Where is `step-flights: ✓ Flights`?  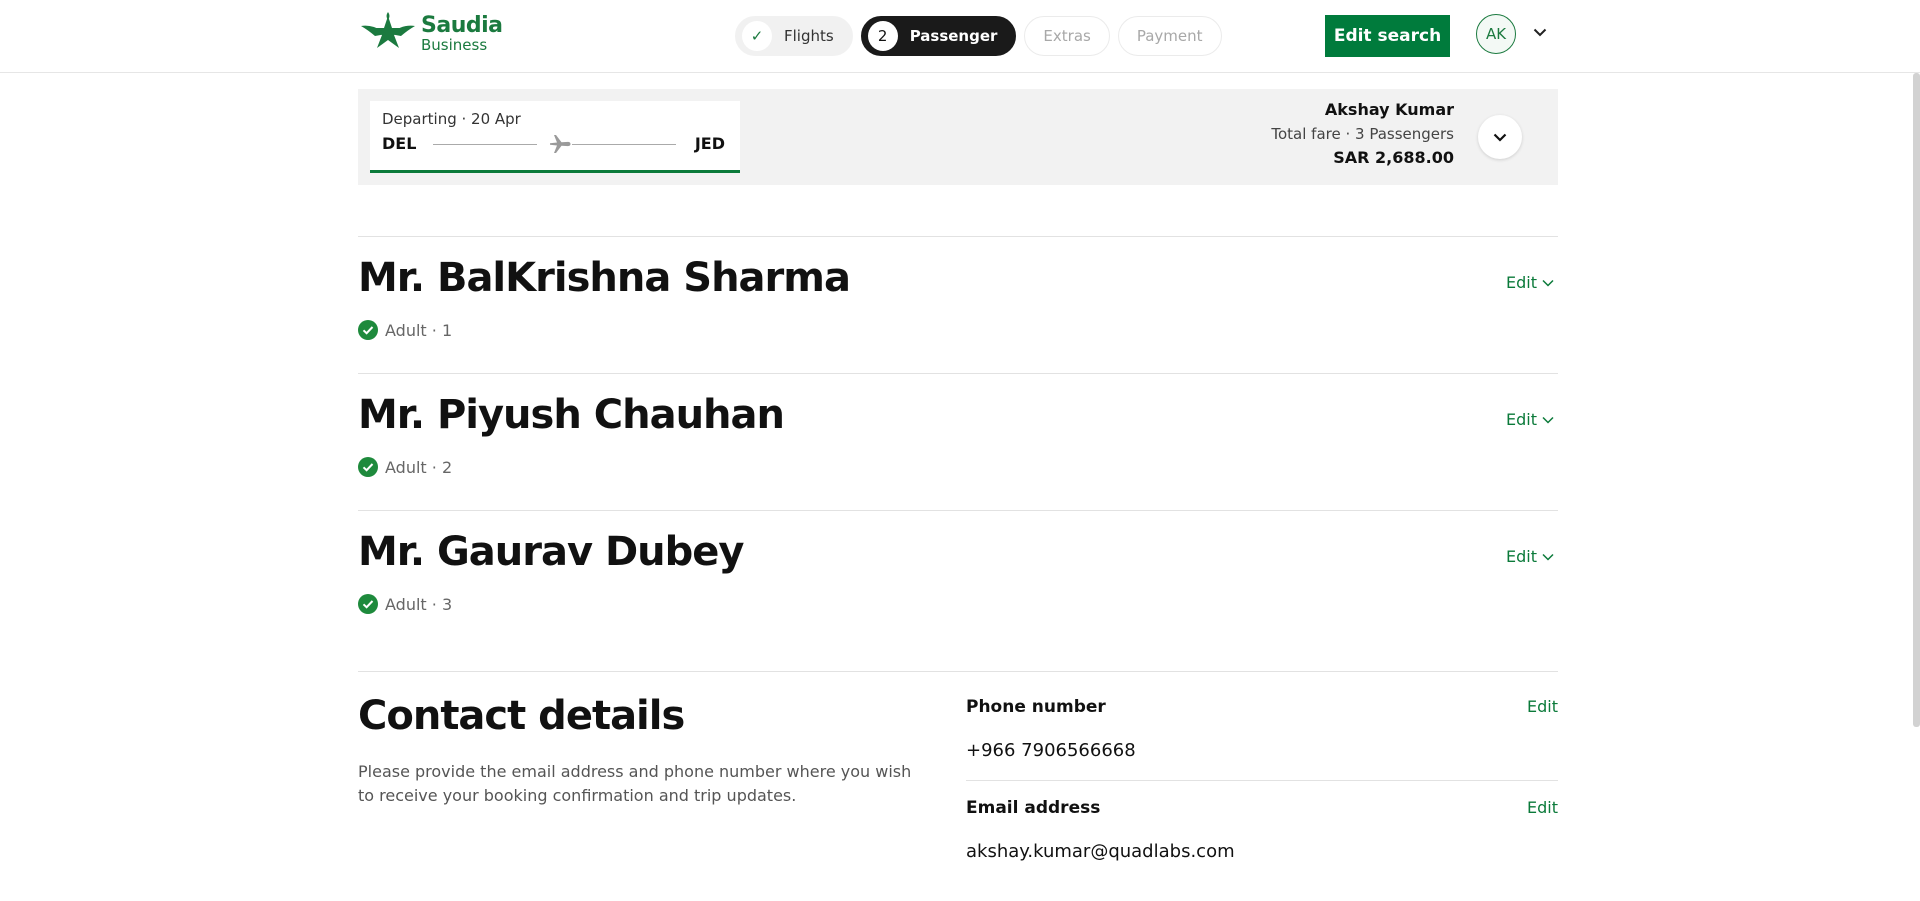 step-flights: ✓ Flights is located at coordinates (794, 36).